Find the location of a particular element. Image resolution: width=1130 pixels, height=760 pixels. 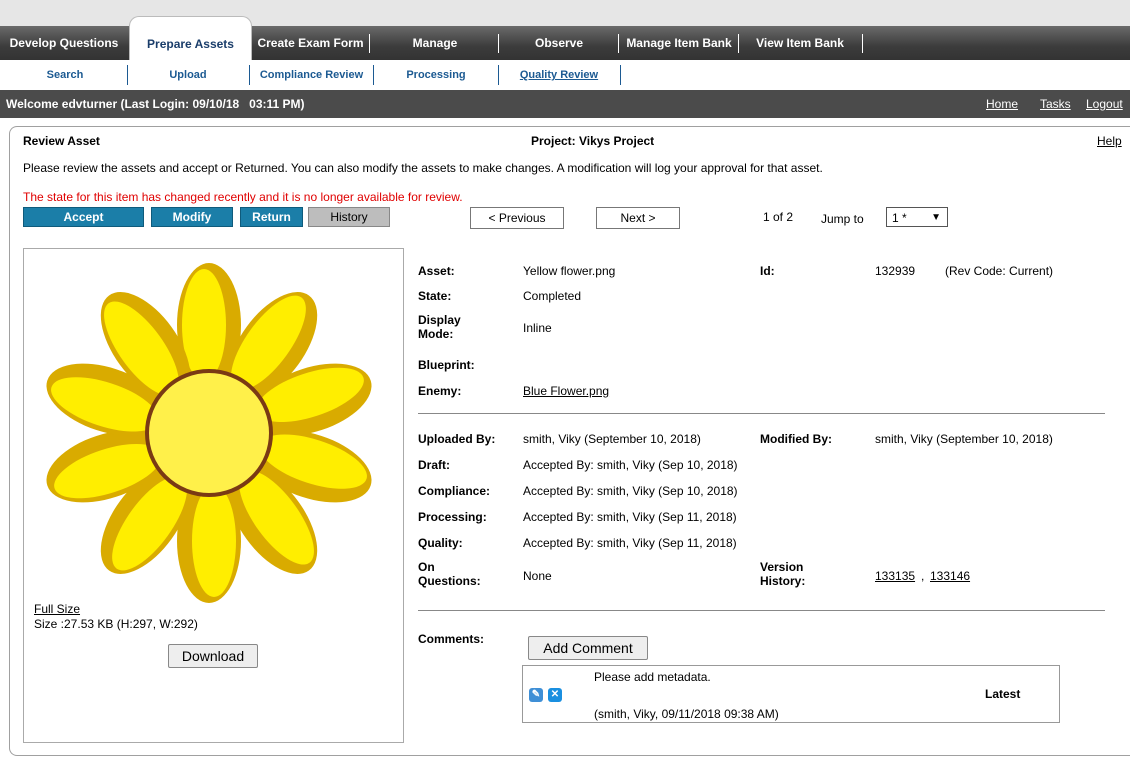

compliance-label: Compliance: is located at coordinates (454, 491).